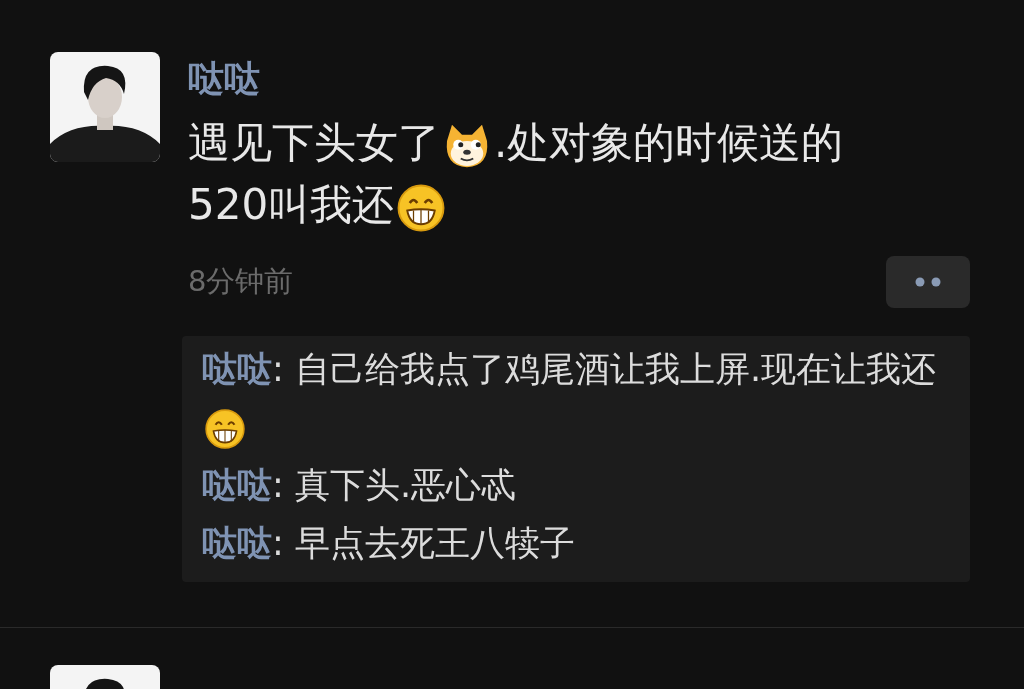 This screenshot has height=689, width=1024. I want to click on post-text-line: 520叫我还, so click(579, 205).